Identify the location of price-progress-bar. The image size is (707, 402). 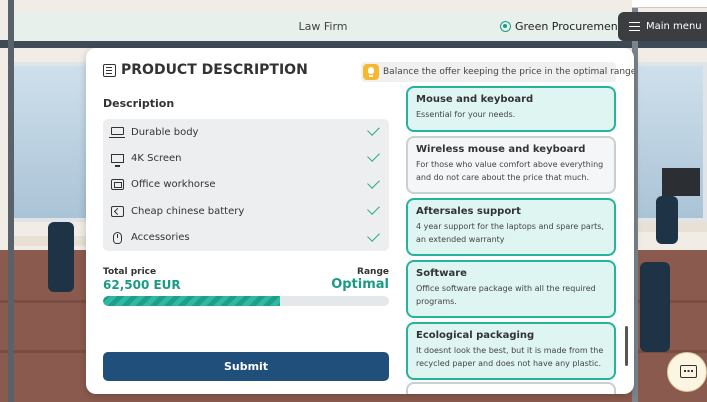
(246, 301).